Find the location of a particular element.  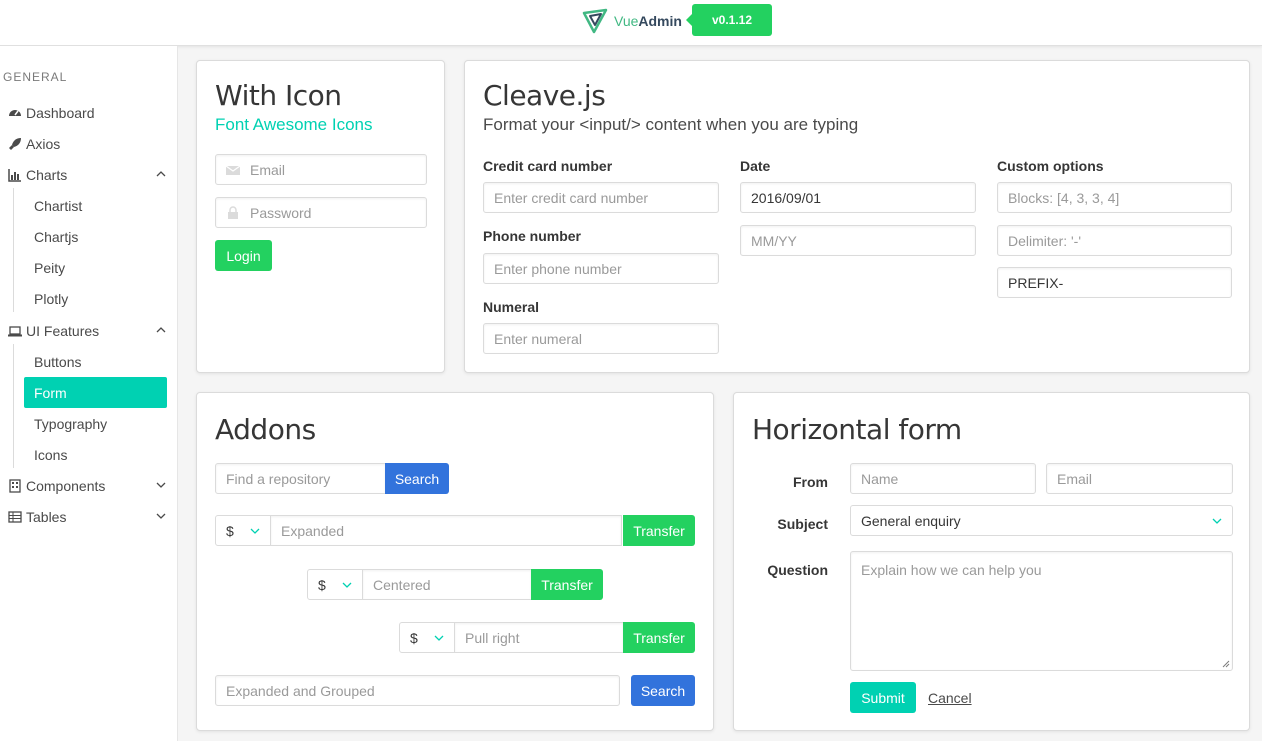

cleave-title: Cleave.js is located at coordinates (544, 95).